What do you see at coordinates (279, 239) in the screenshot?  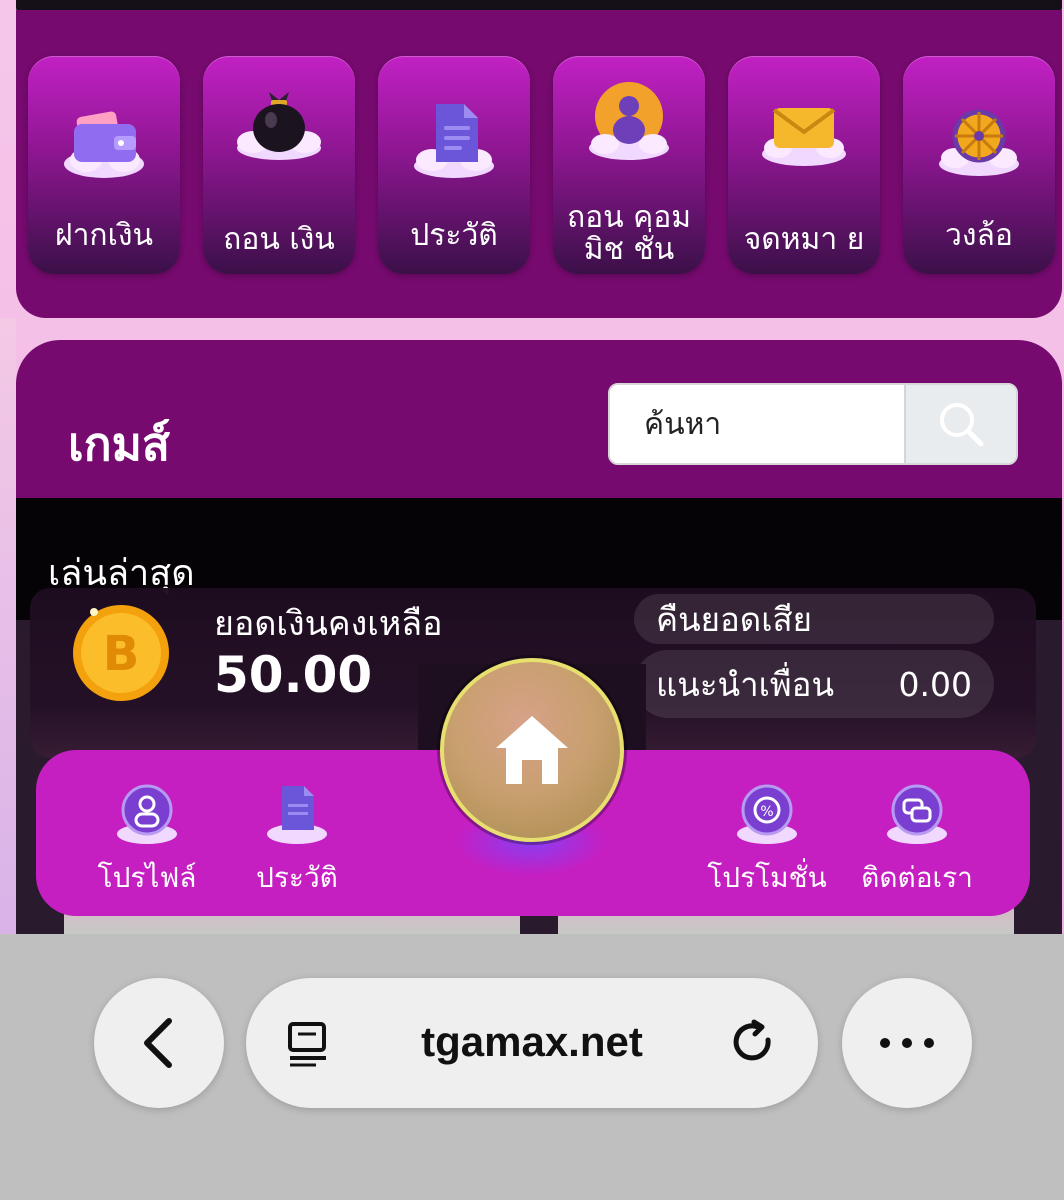 I see `menu-withdraw-label: ถอน เงิน` at bounding box center [279, 239].